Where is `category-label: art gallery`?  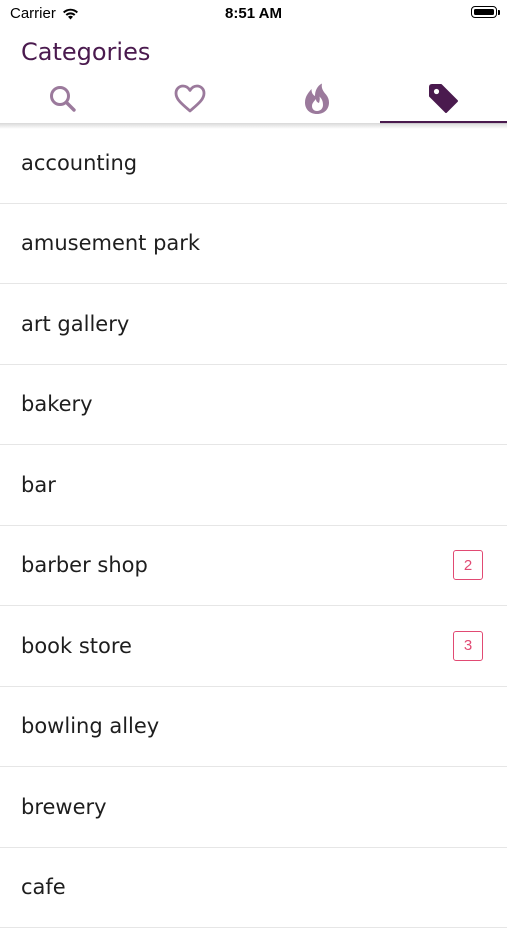 category-label: art gallery is located at coordinates (75, 324).